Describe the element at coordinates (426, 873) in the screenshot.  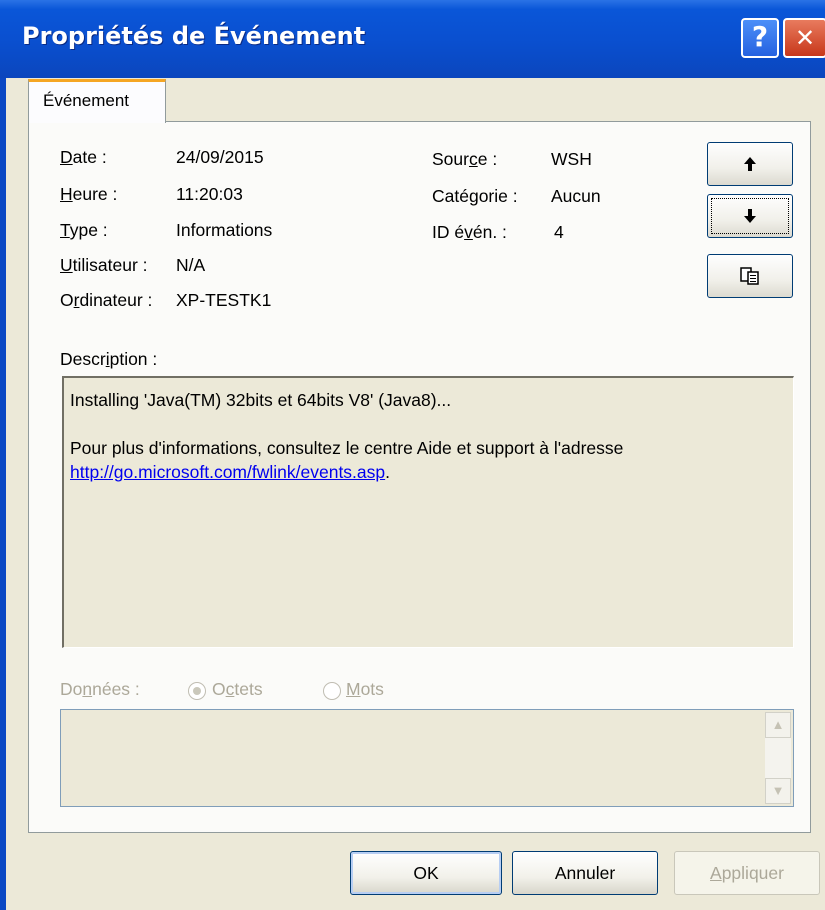
I see `ok-button: OK` at that location.